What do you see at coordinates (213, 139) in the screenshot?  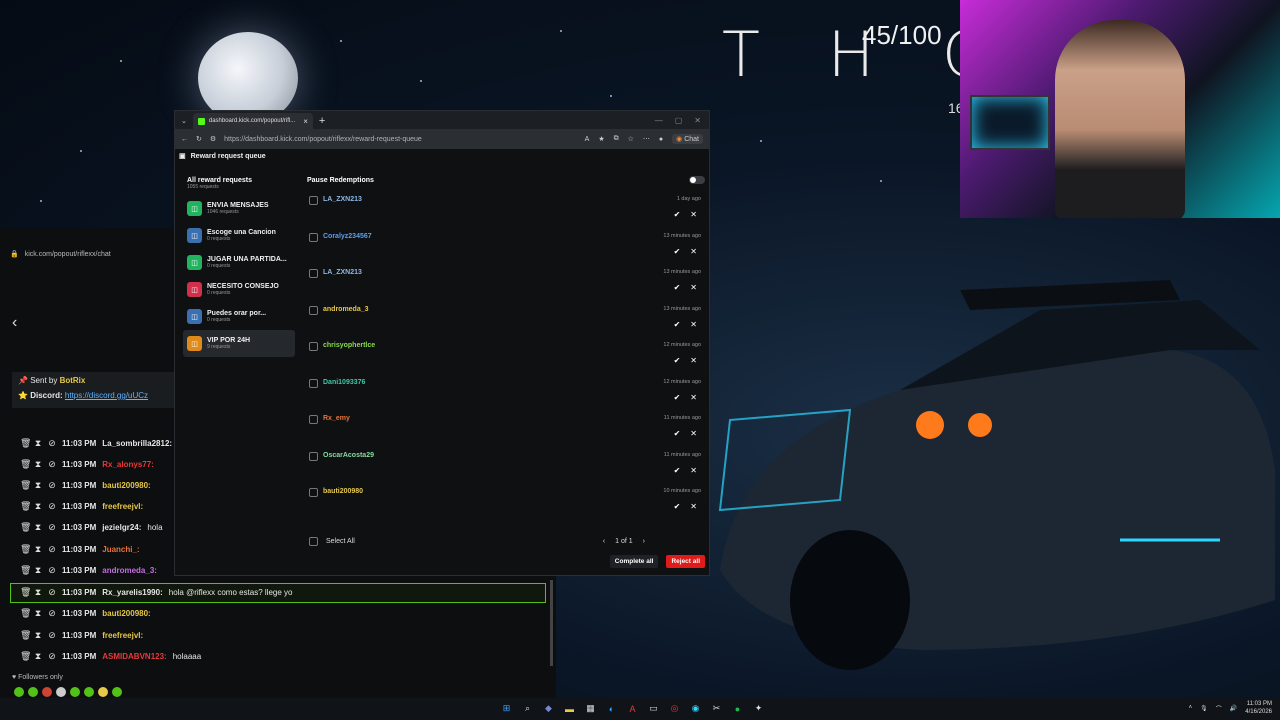 I see `site-info-icon: ⚙` at bounding box center [213, 139].